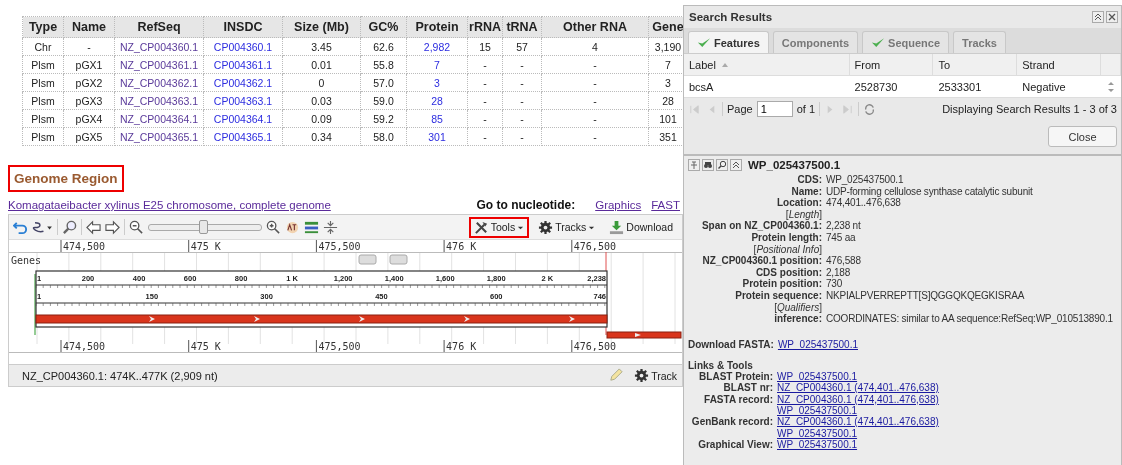 The height and width of the screenshot is (465, 1122). I want to click on field-value: 745 aa, so click(841, 237).